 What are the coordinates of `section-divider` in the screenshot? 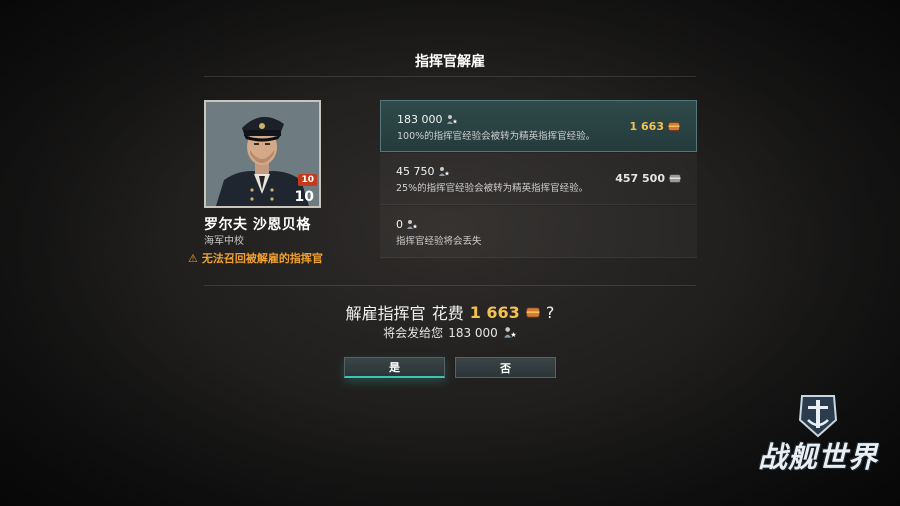 It's located at (450, 285).